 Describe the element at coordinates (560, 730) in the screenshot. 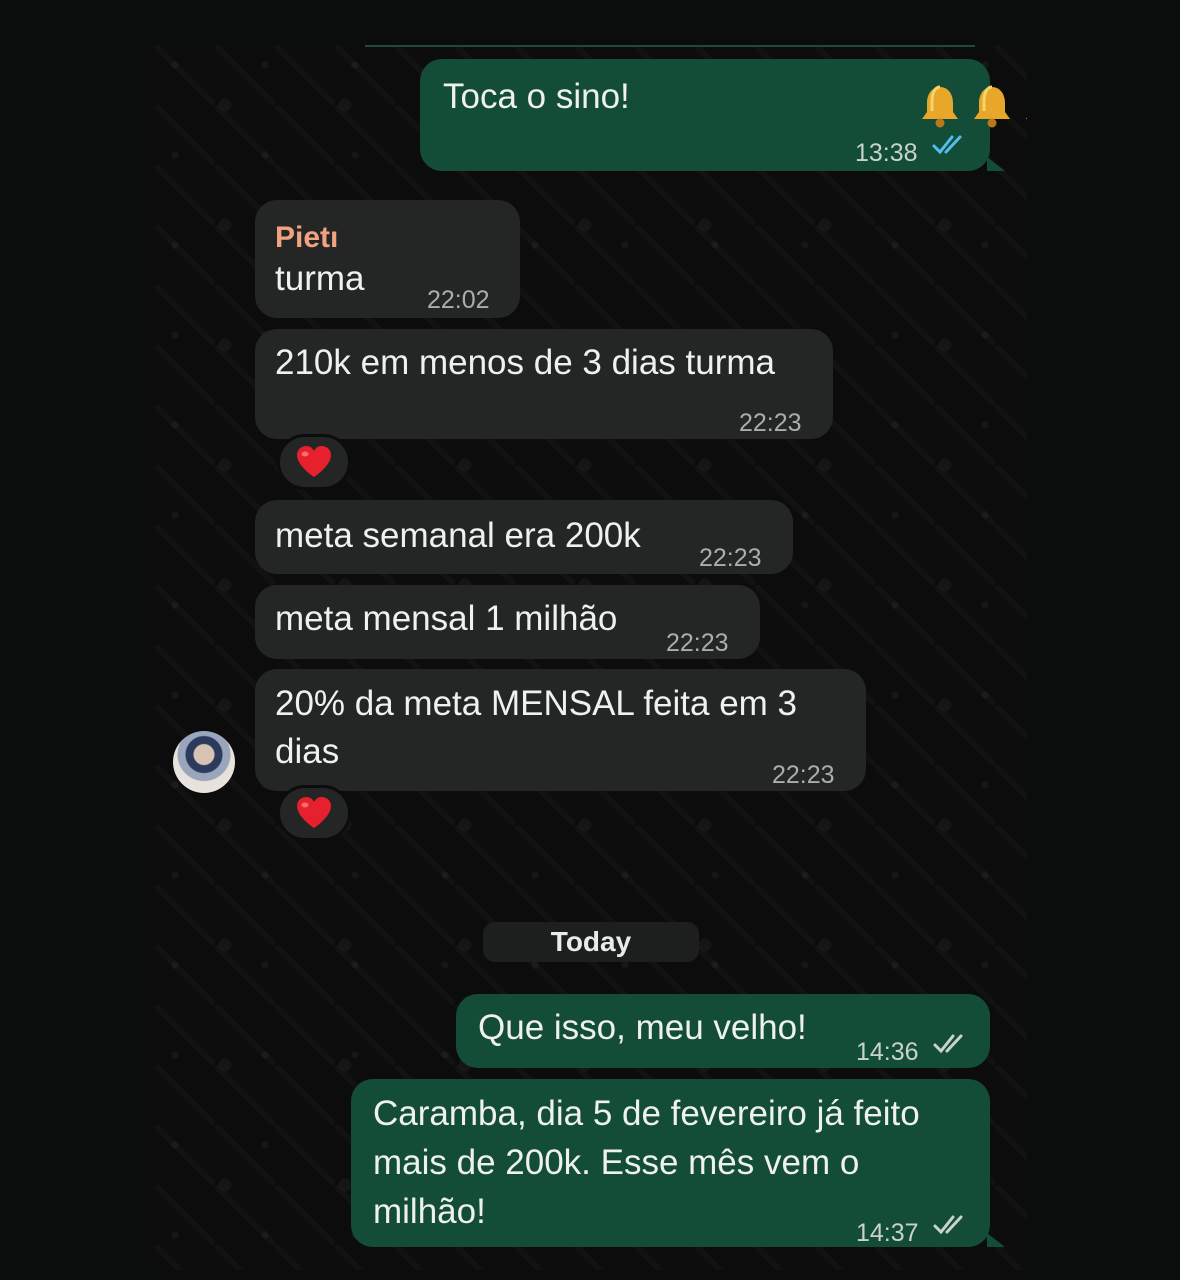

I see `message-bubble-incoming: 20% da meta MENSAL feita em 3 dias 22:23` at that location.